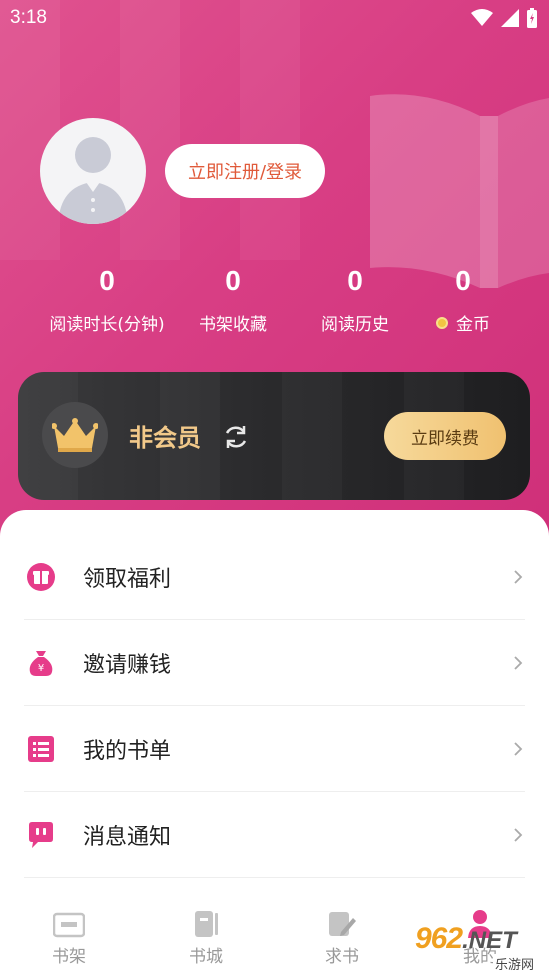 The height and width of the screenshot is (976, 549). What do you see at coordinates (274, 436) in the screenshot?
I see `vip-card: 非会员 立即续费` at bounding box center [274, 436].